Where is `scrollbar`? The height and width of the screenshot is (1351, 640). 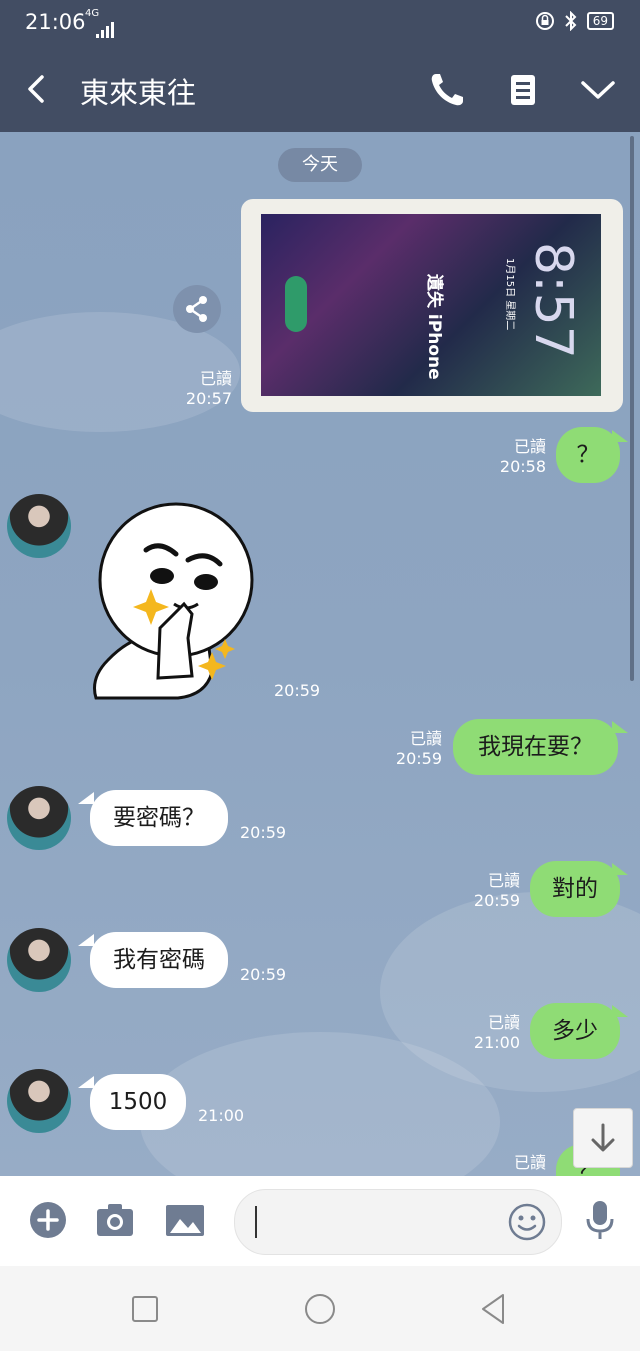 scrollbar is located at coordinates (632, 408).